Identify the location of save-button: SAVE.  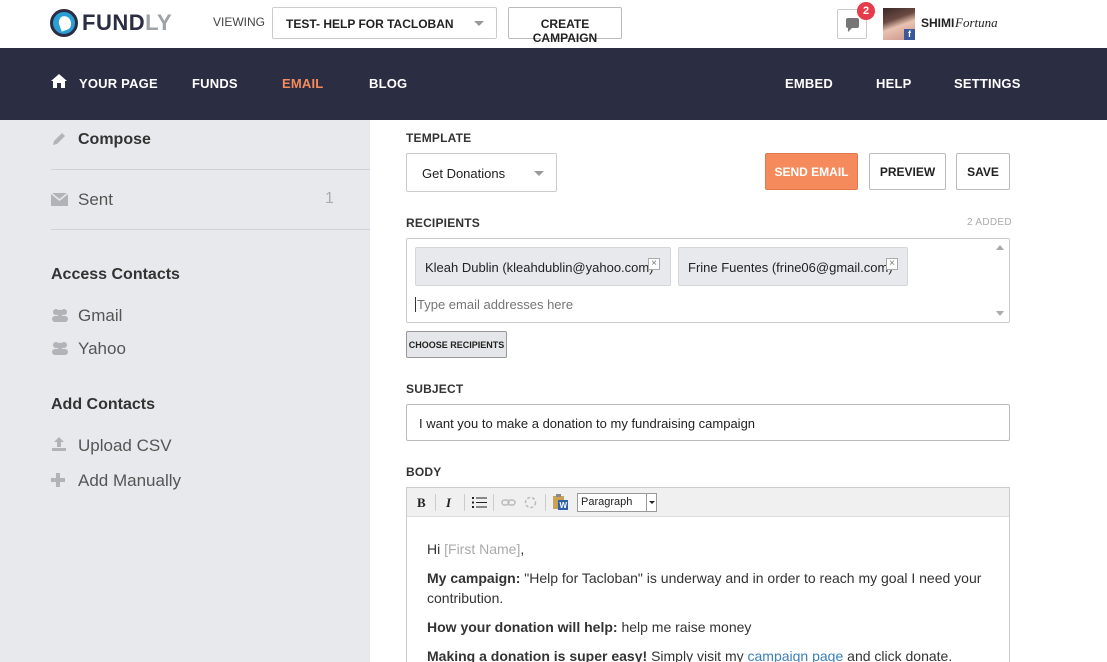
(983, 171).